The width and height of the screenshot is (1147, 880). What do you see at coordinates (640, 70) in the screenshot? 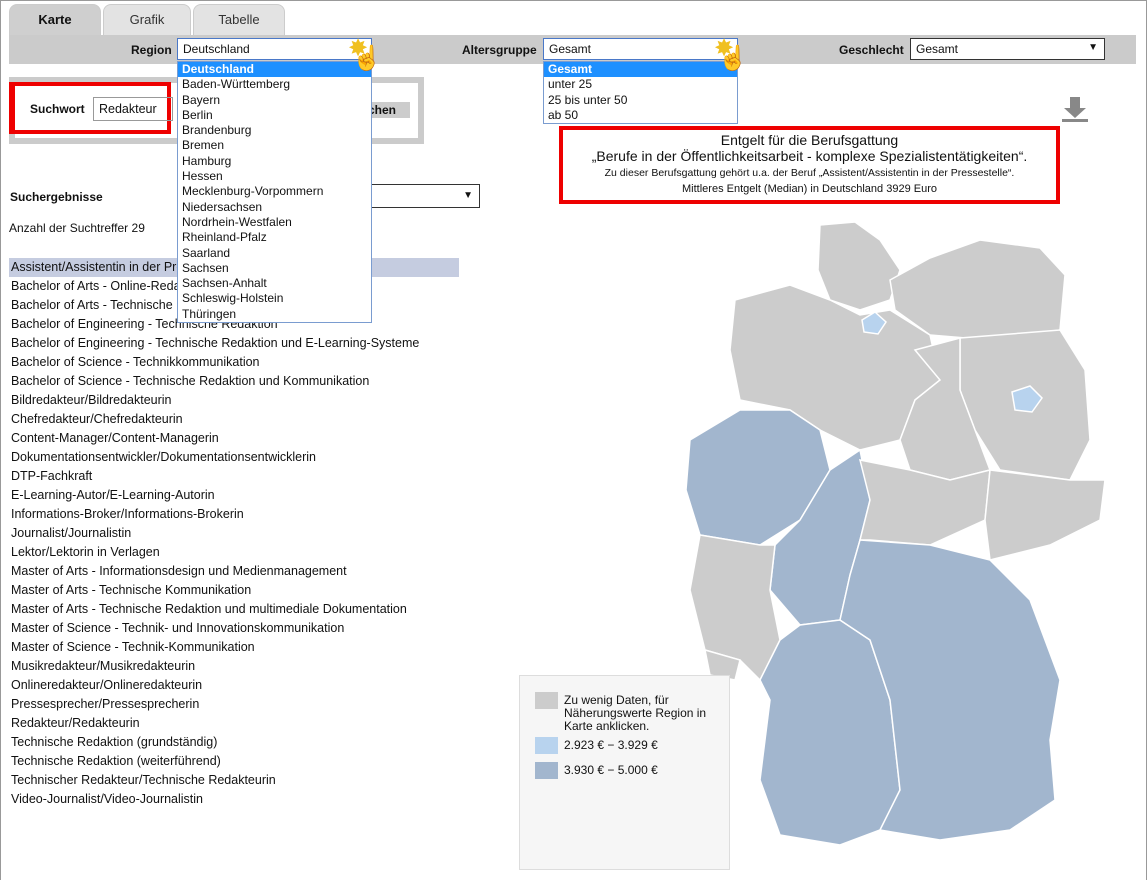
I see `age-option: Gesamt` at bounding box center [640, 70].